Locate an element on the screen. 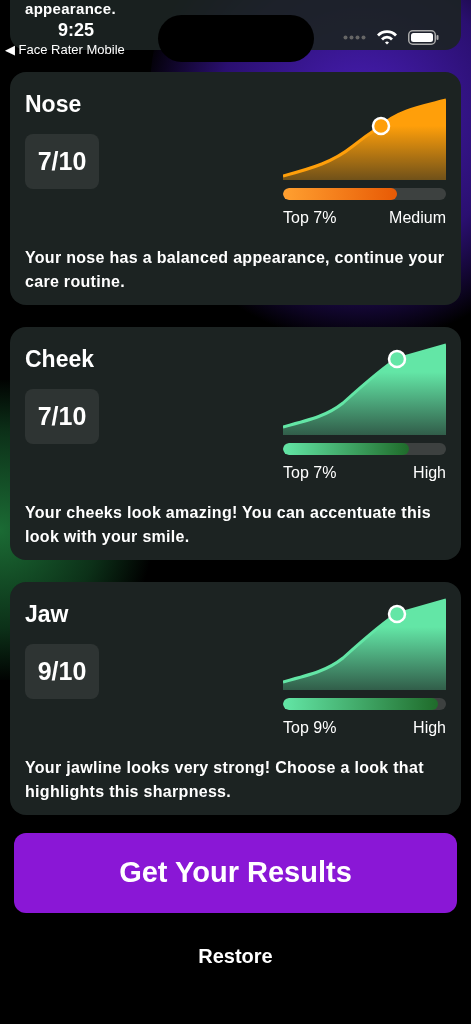  signal-icon is located at coordinates (354, 37).